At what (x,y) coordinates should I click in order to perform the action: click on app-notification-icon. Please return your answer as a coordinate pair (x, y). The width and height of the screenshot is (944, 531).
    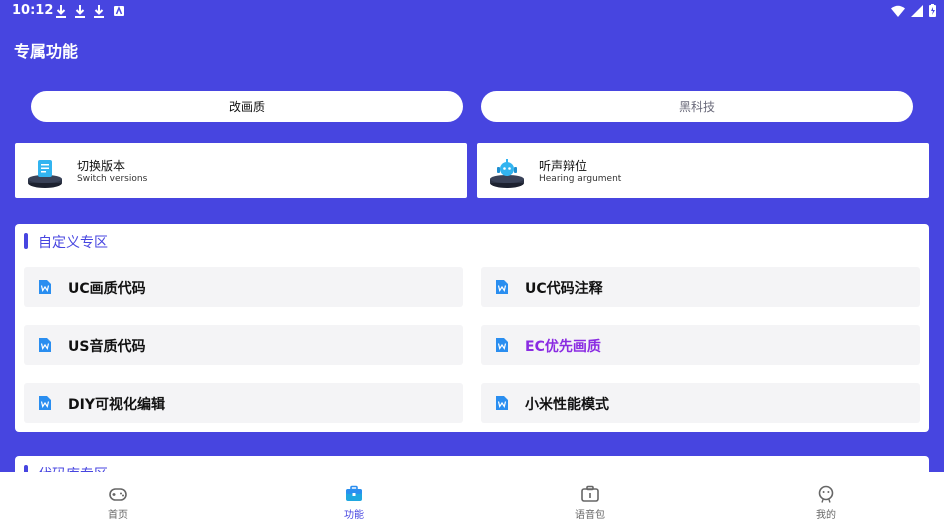
    Looking at the image, I should click on (119, 11).